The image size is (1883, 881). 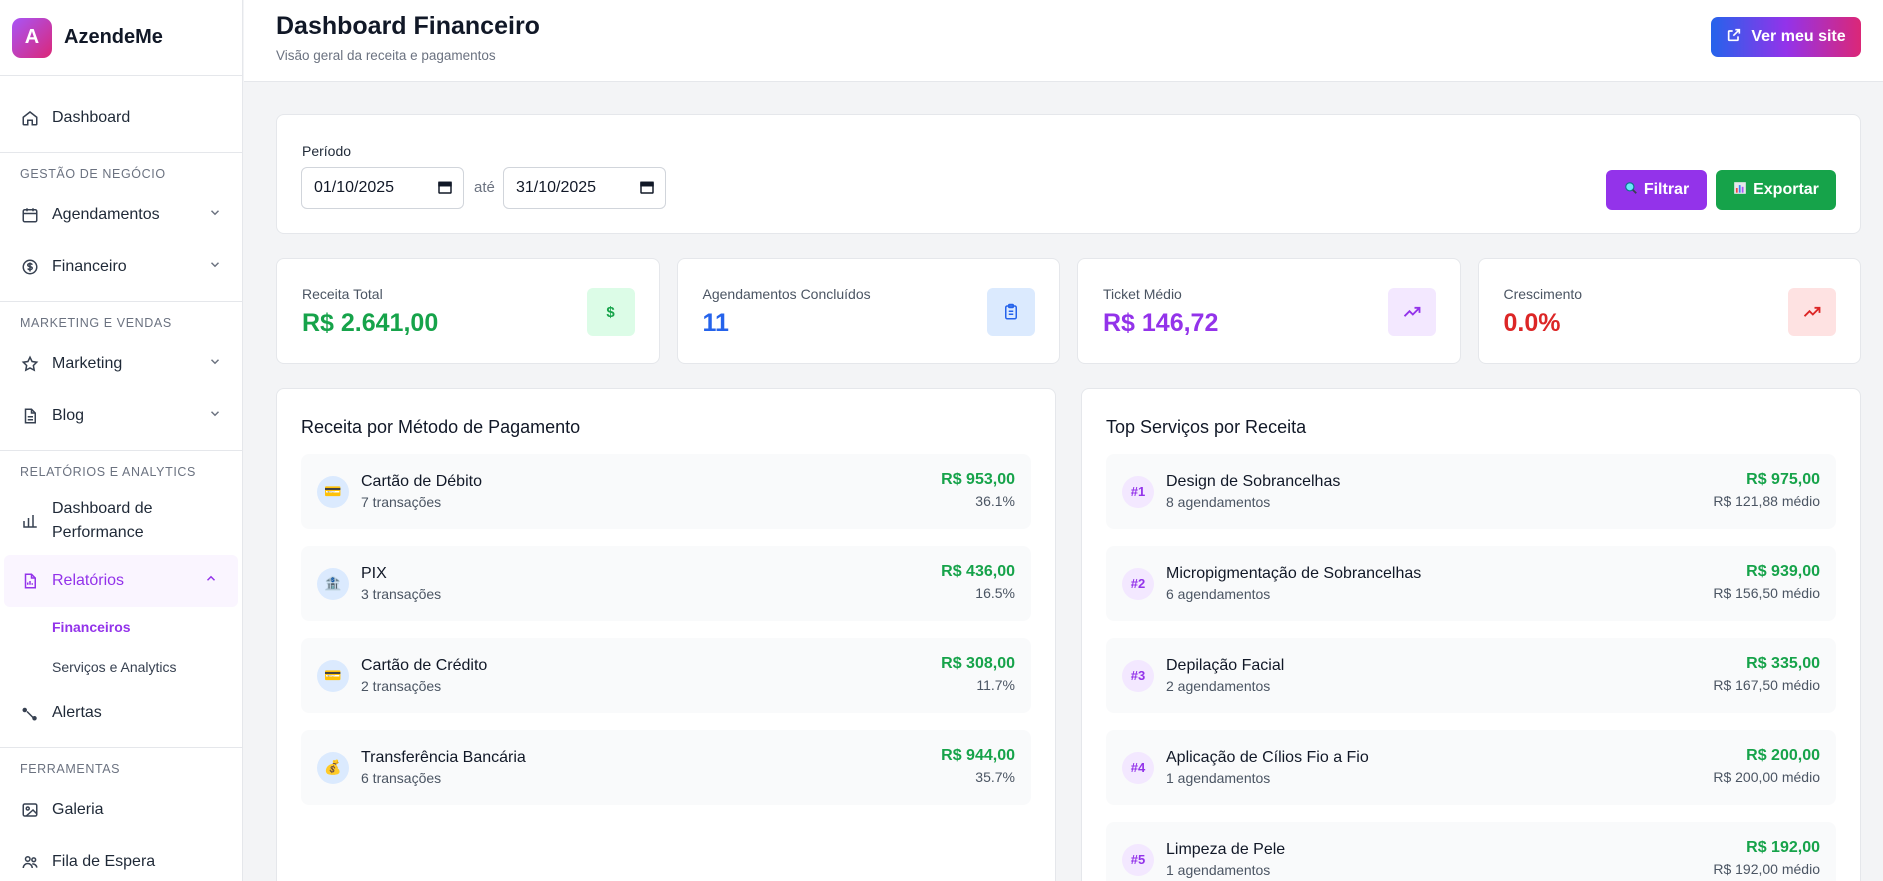 What do you see at coordinates (1766, 501) in the screenshot?
I see `item-average: R$ 121,88 médio` at bounding box center [1766, 501].